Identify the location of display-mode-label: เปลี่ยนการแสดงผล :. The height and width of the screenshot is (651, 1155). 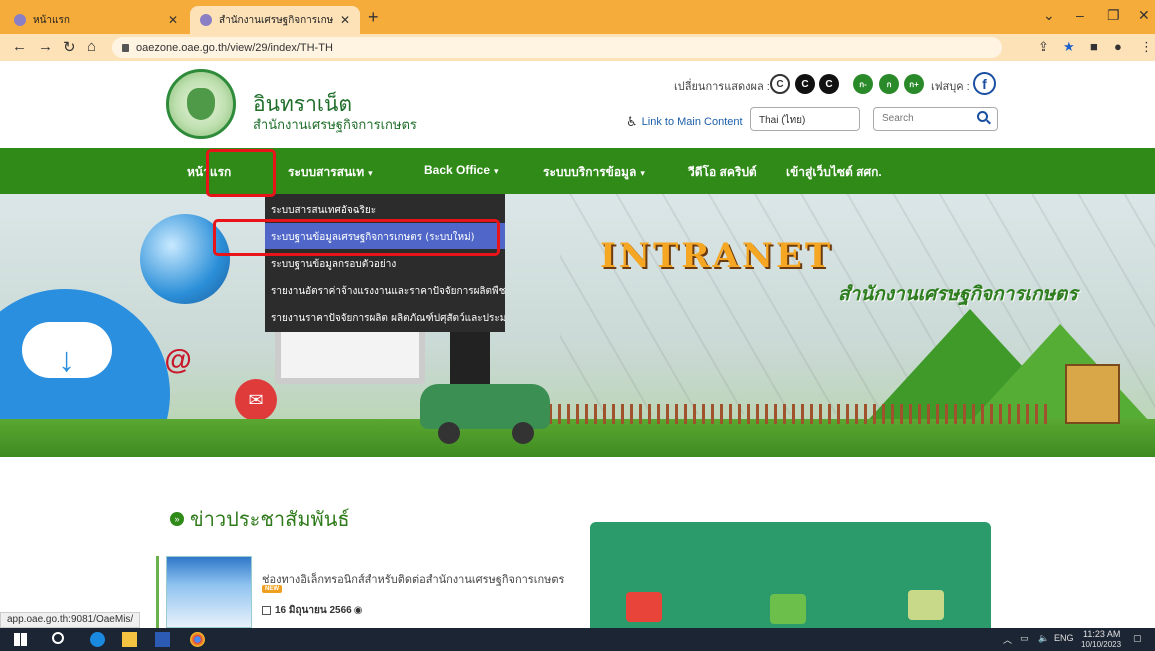
(722, 87).